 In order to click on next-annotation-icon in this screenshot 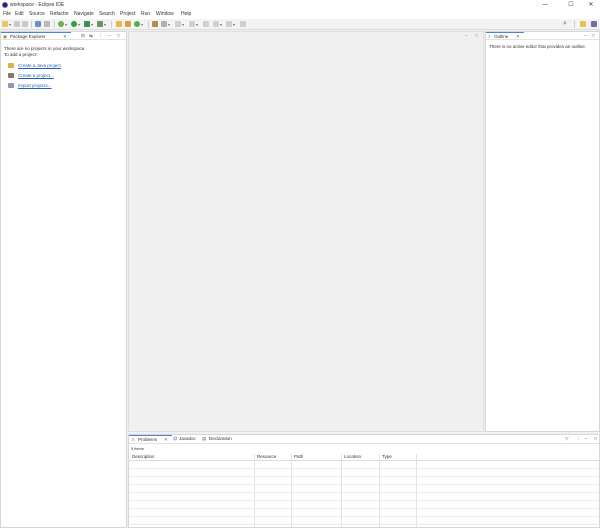, I will do `click(178, 24)`.